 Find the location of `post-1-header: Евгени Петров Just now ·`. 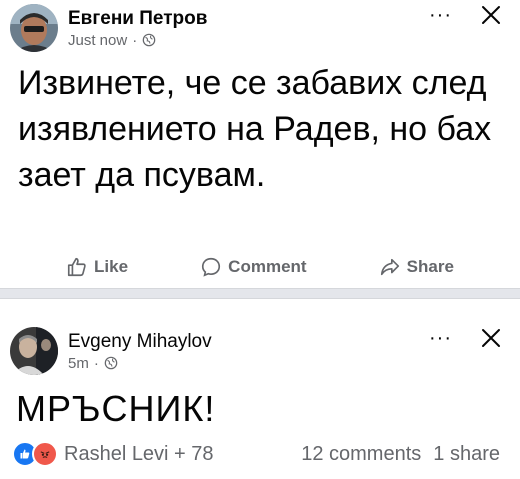

post-1-header: Евгени Петров Just now · is located at coordinates (108, 28).